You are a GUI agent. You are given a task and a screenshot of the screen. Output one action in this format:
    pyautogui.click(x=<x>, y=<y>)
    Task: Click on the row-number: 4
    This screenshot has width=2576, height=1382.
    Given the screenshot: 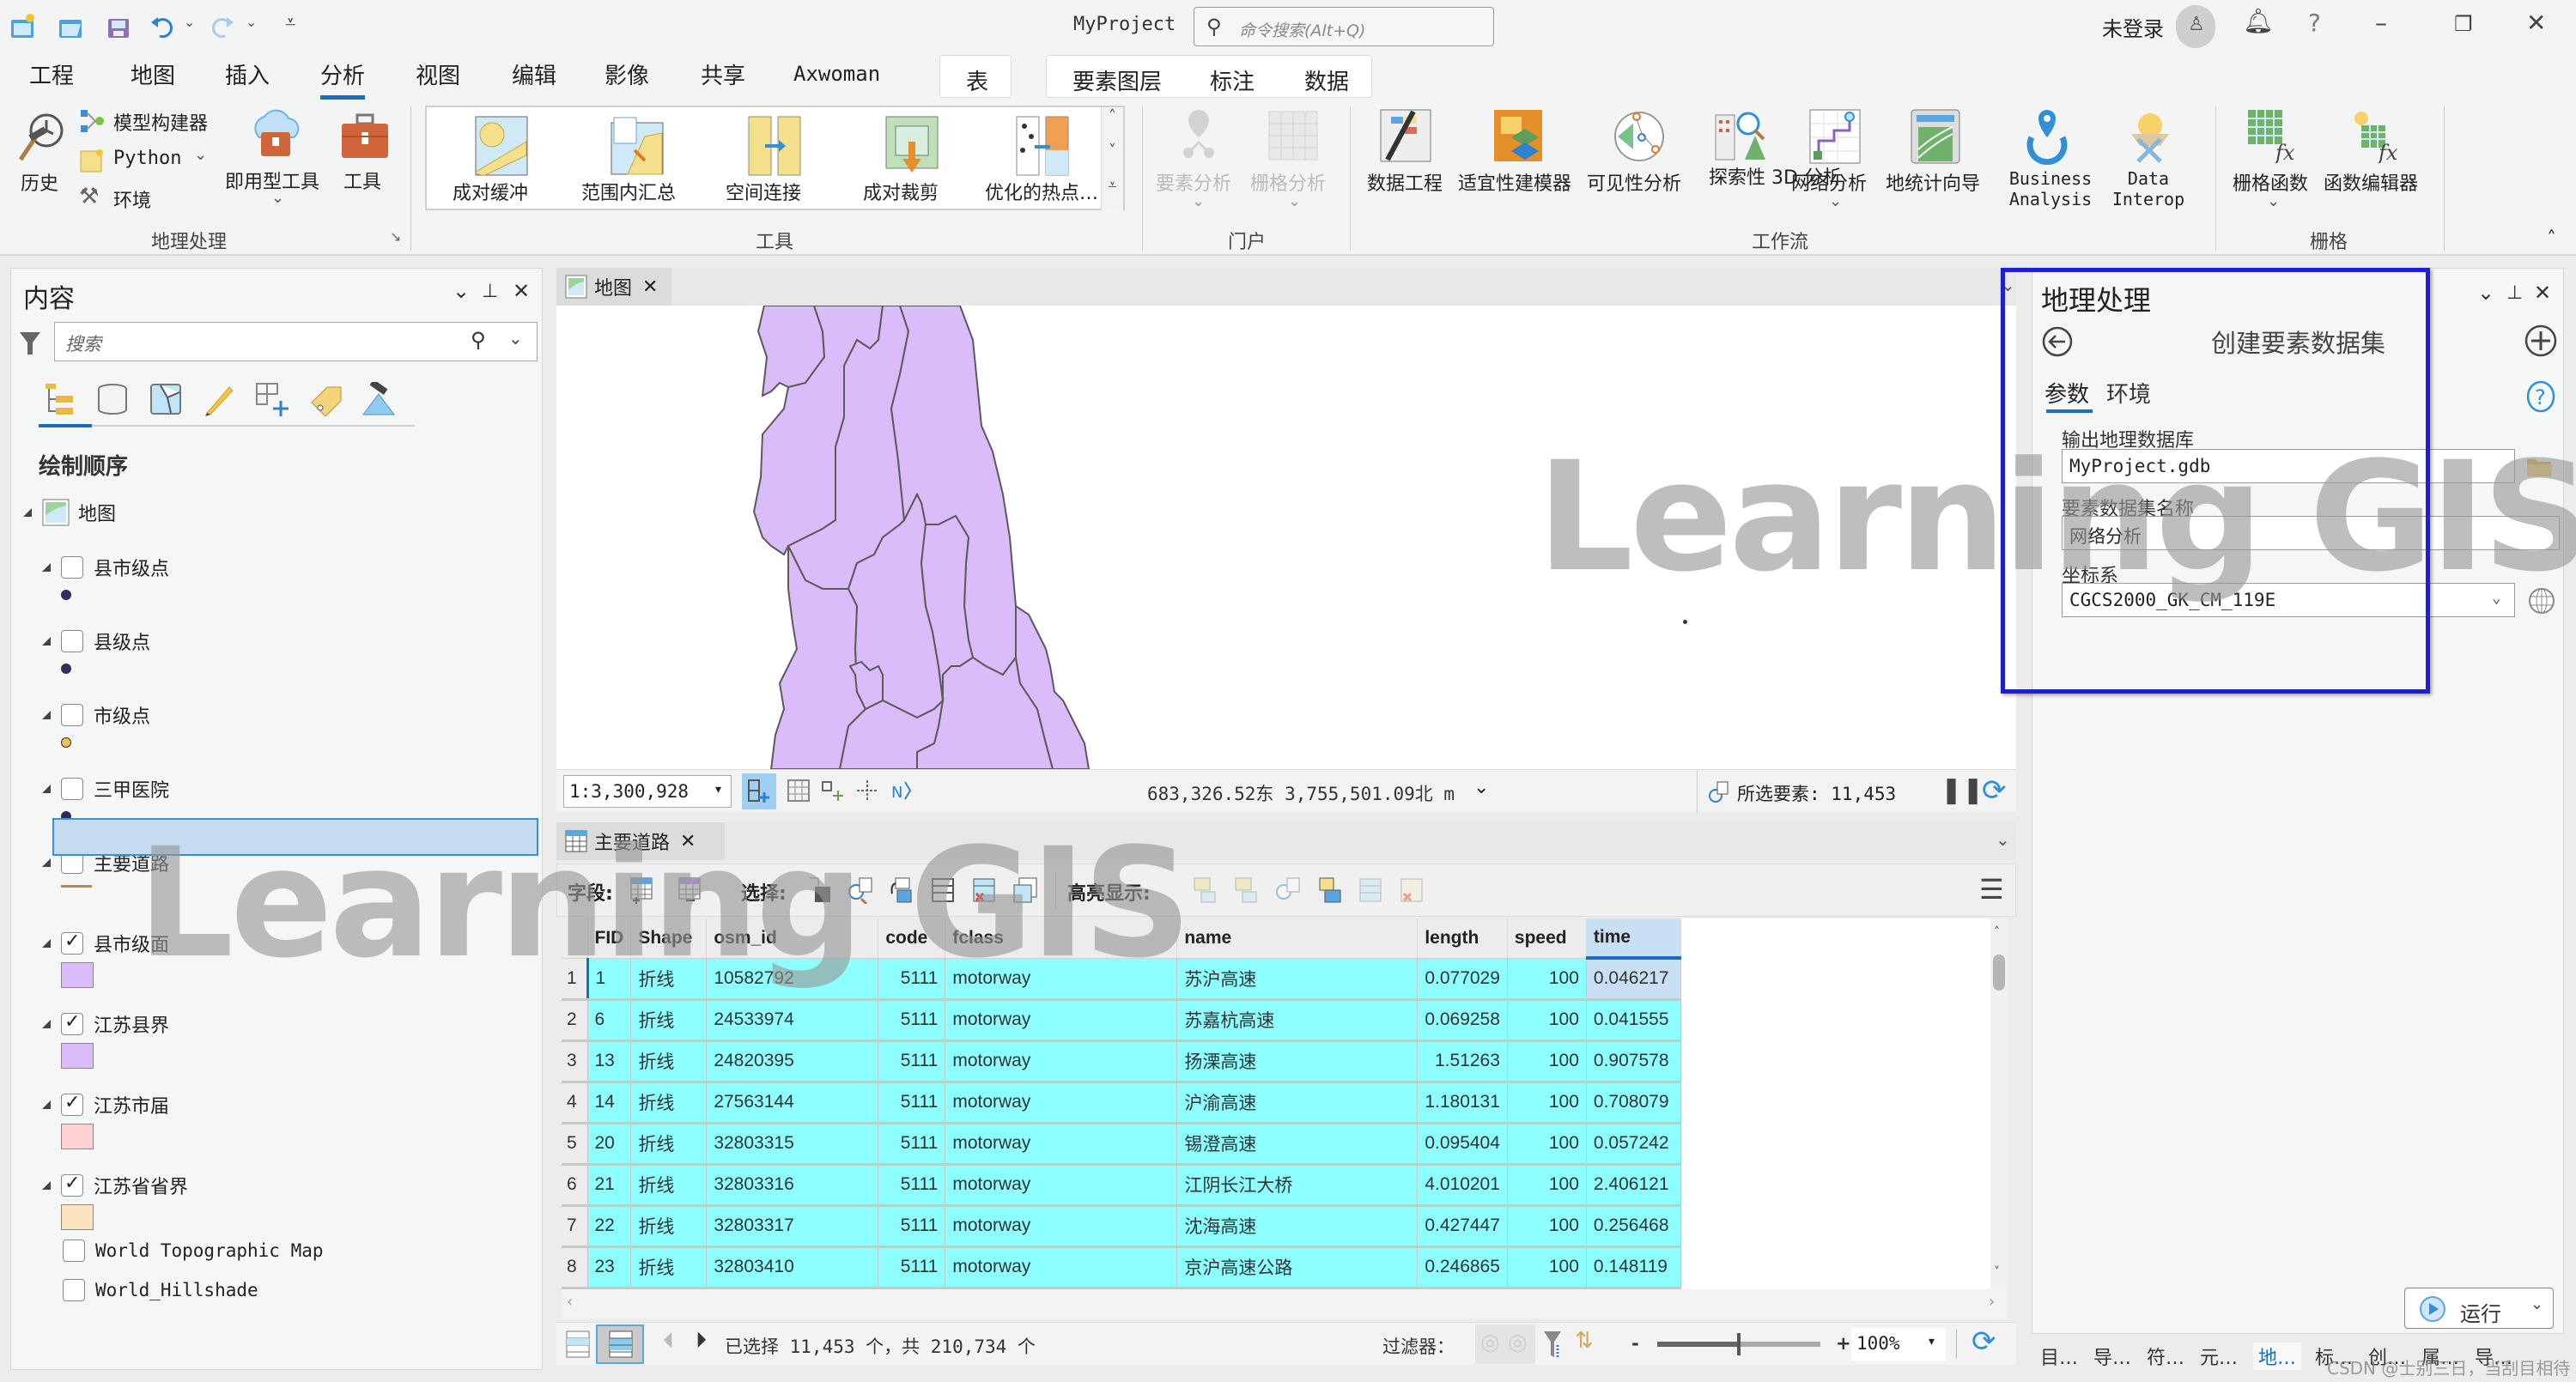 What is the action you would take?
    pyautogui.click(x=575, y=1103)
    